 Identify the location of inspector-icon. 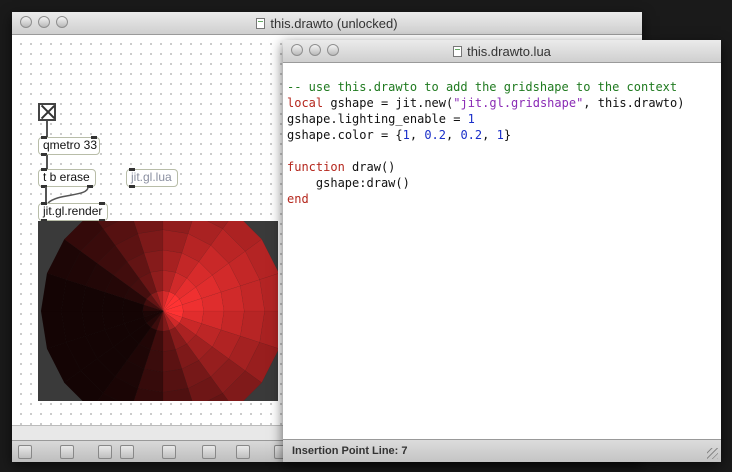
(169, 452).